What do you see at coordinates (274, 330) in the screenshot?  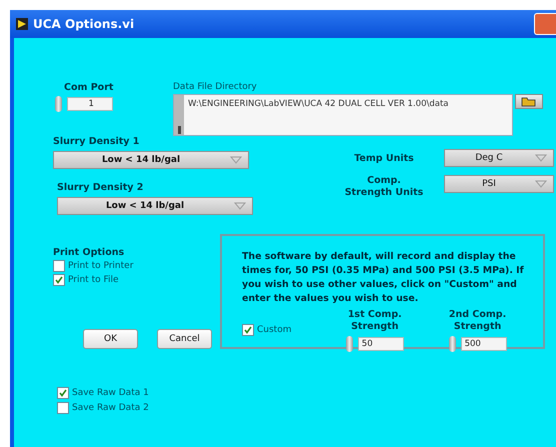 I see `checkbox-label: Custom` at bounding box center [274, 330].